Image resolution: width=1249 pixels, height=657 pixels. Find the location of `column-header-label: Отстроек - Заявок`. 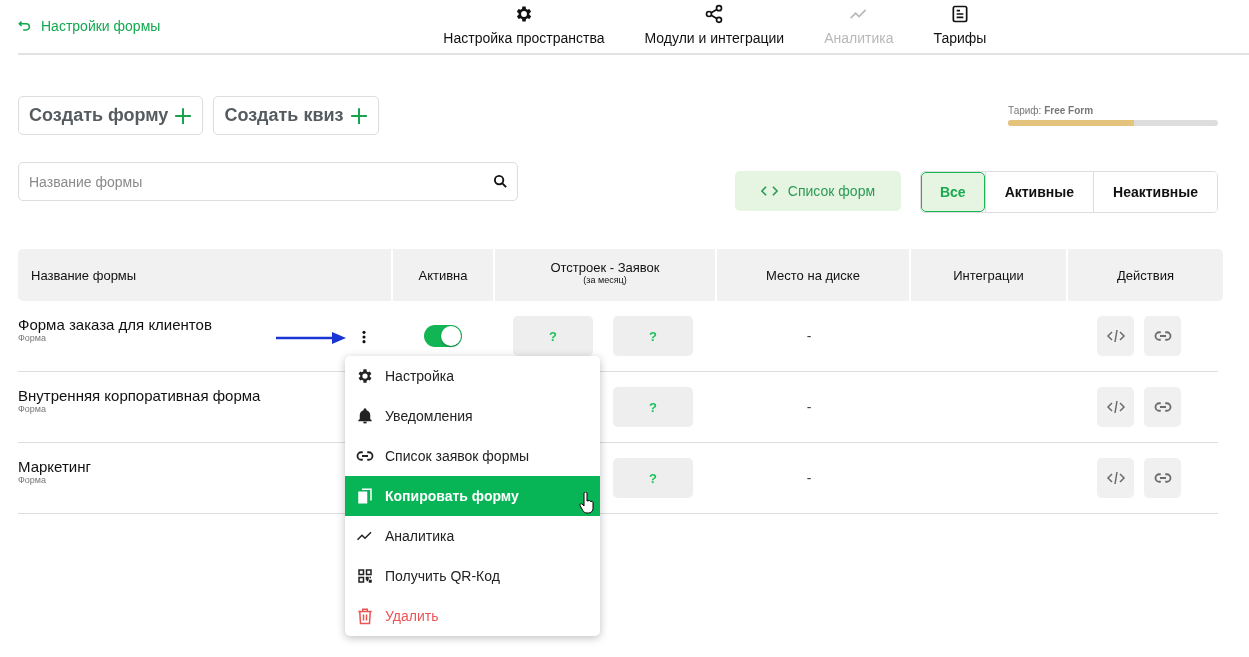

column-header-label: Отстроек - Заявок is located at coordinates (605, 267).